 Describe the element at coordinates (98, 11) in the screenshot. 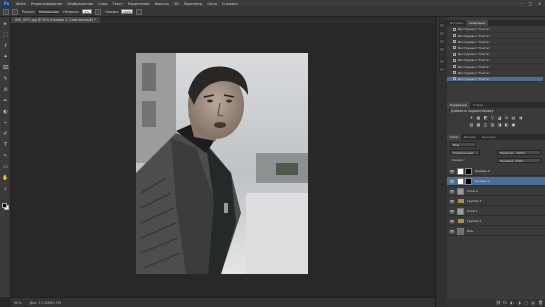

I see `pressure-opacity-icon` at that location.